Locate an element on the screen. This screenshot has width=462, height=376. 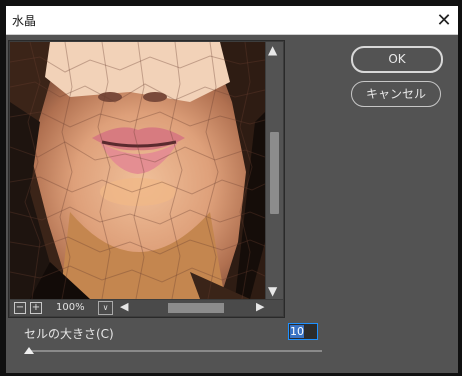
cell-size-slider is located at coordinates (175, 351).